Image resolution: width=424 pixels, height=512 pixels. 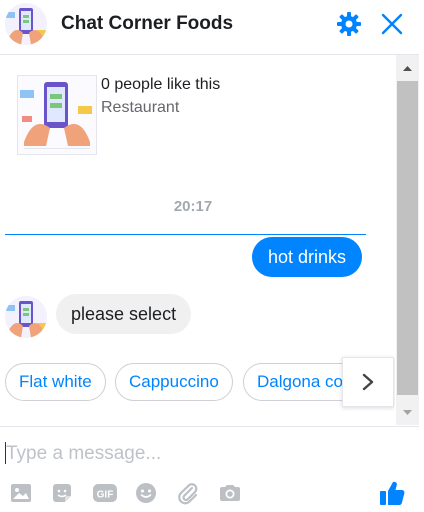 What do you see at coordinates (392, 24) in the screenshot?
I see `close-icon` at bounding box center [392, 24].